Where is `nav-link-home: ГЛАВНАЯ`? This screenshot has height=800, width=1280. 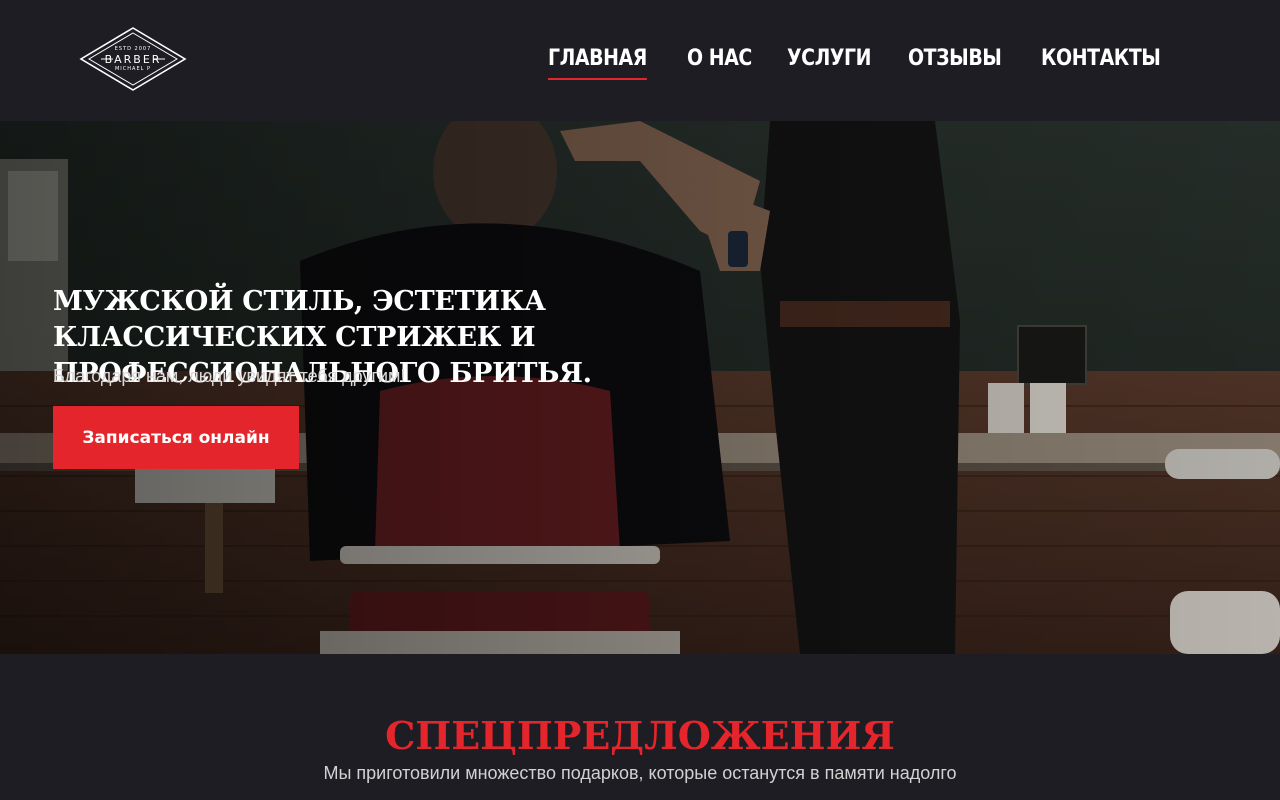 nav-link-home: ГЛАВНАЯ is located at coordinates (597, 62).